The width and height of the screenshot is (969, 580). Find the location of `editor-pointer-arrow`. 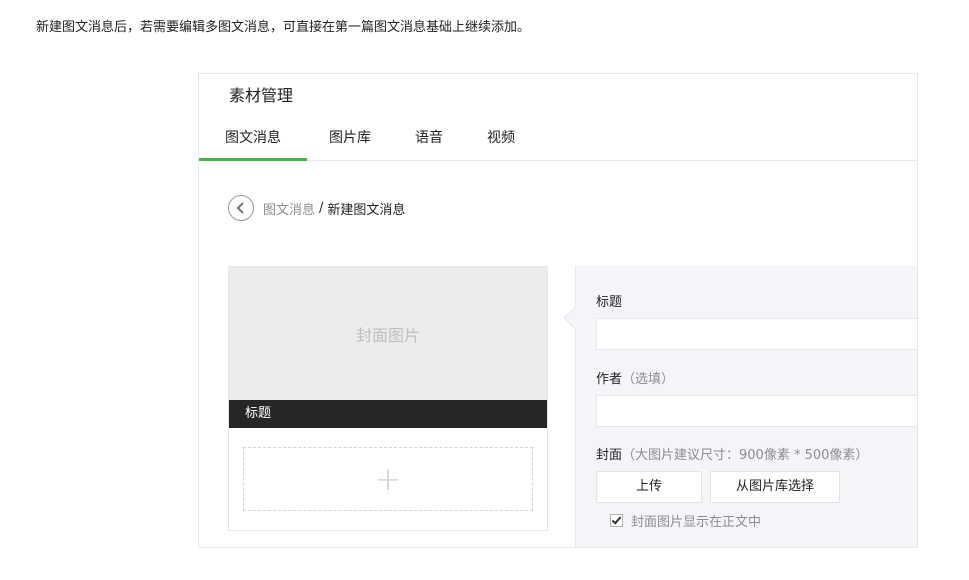

editor-pointer-arrow is located at coordinates (575, 318).